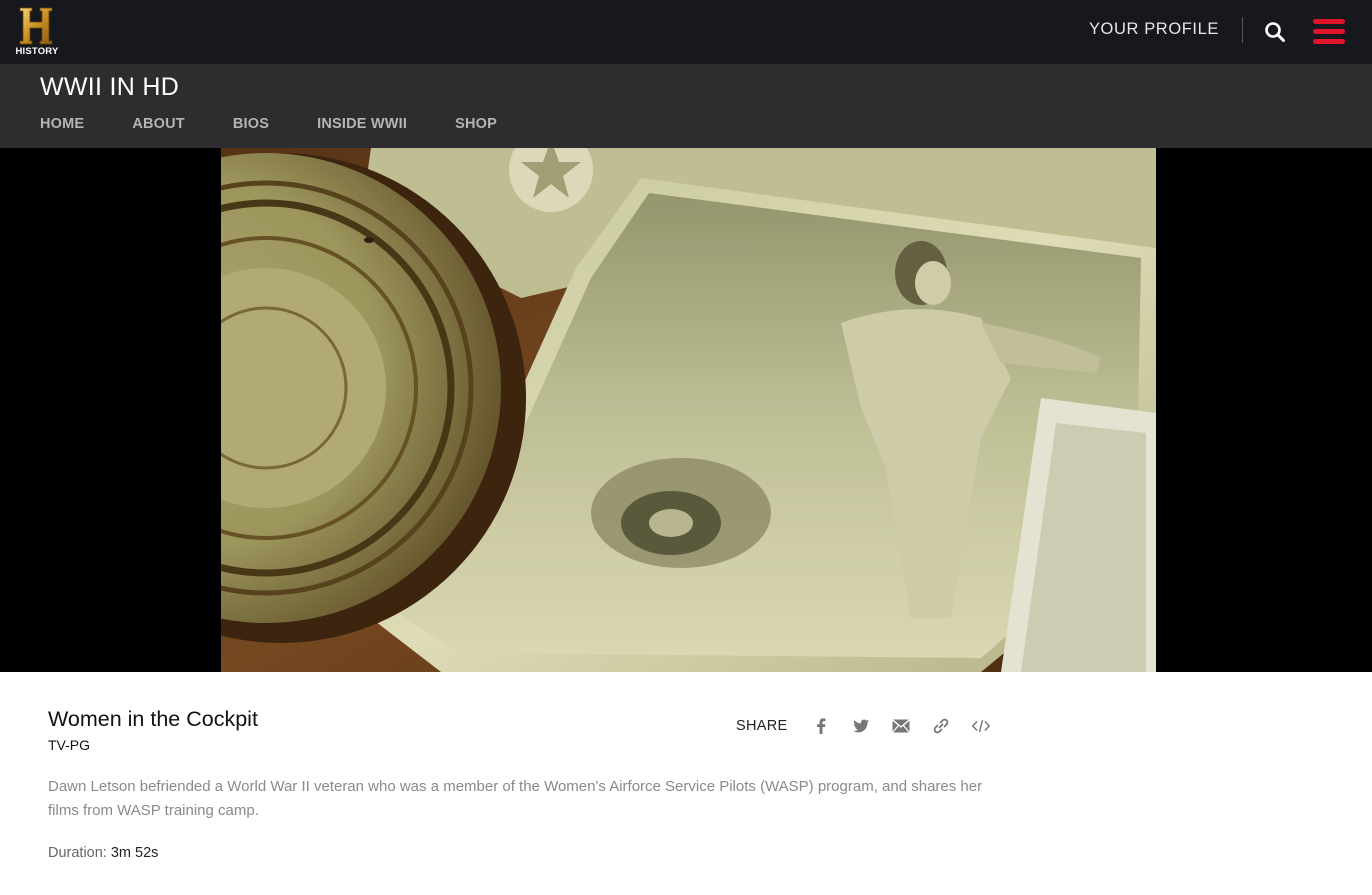 The image size is (1372, 895). What do you see at coordinates (1329, 32) in the screenshot?
I see `hamburger-menu-icon` at bounding box center [1329, 32].